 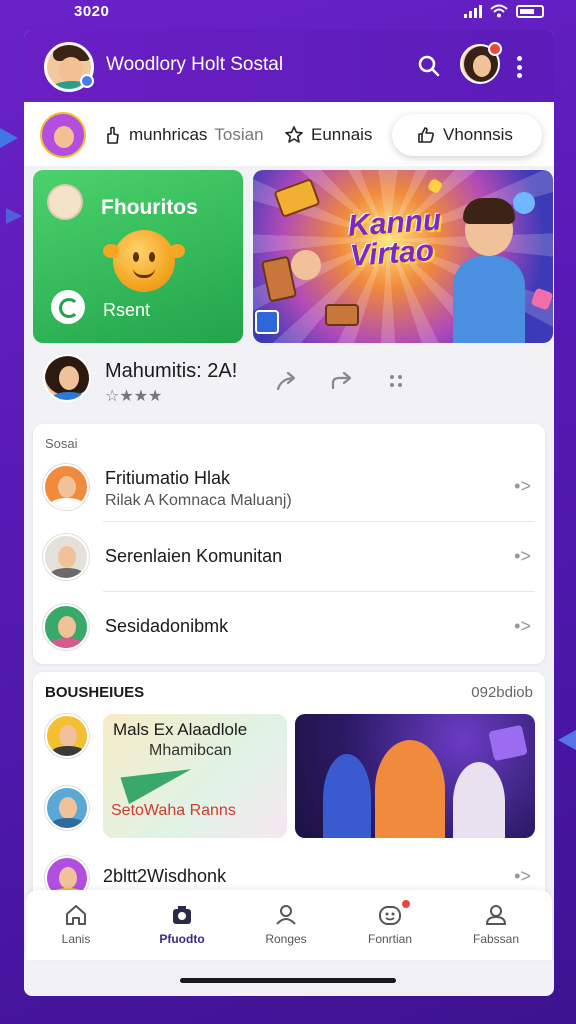 I want to click on list-item: Serenlaien Komunitan •>, so click(x=289, y=557).